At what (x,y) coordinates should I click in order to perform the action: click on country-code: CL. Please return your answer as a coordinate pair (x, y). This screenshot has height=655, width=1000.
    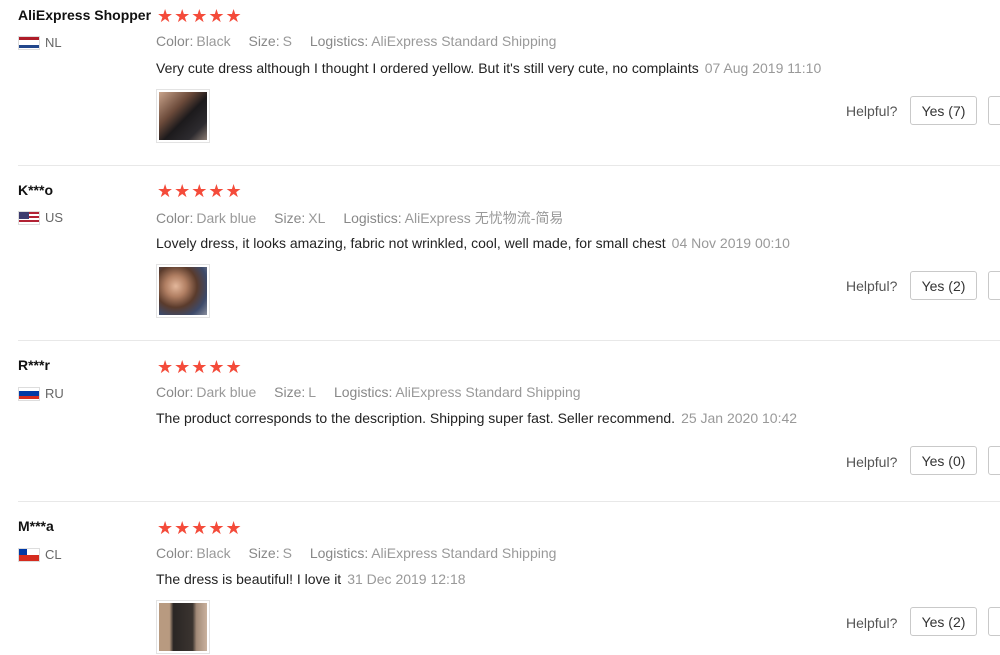
    Looking at the image, I should click on (53, 554).